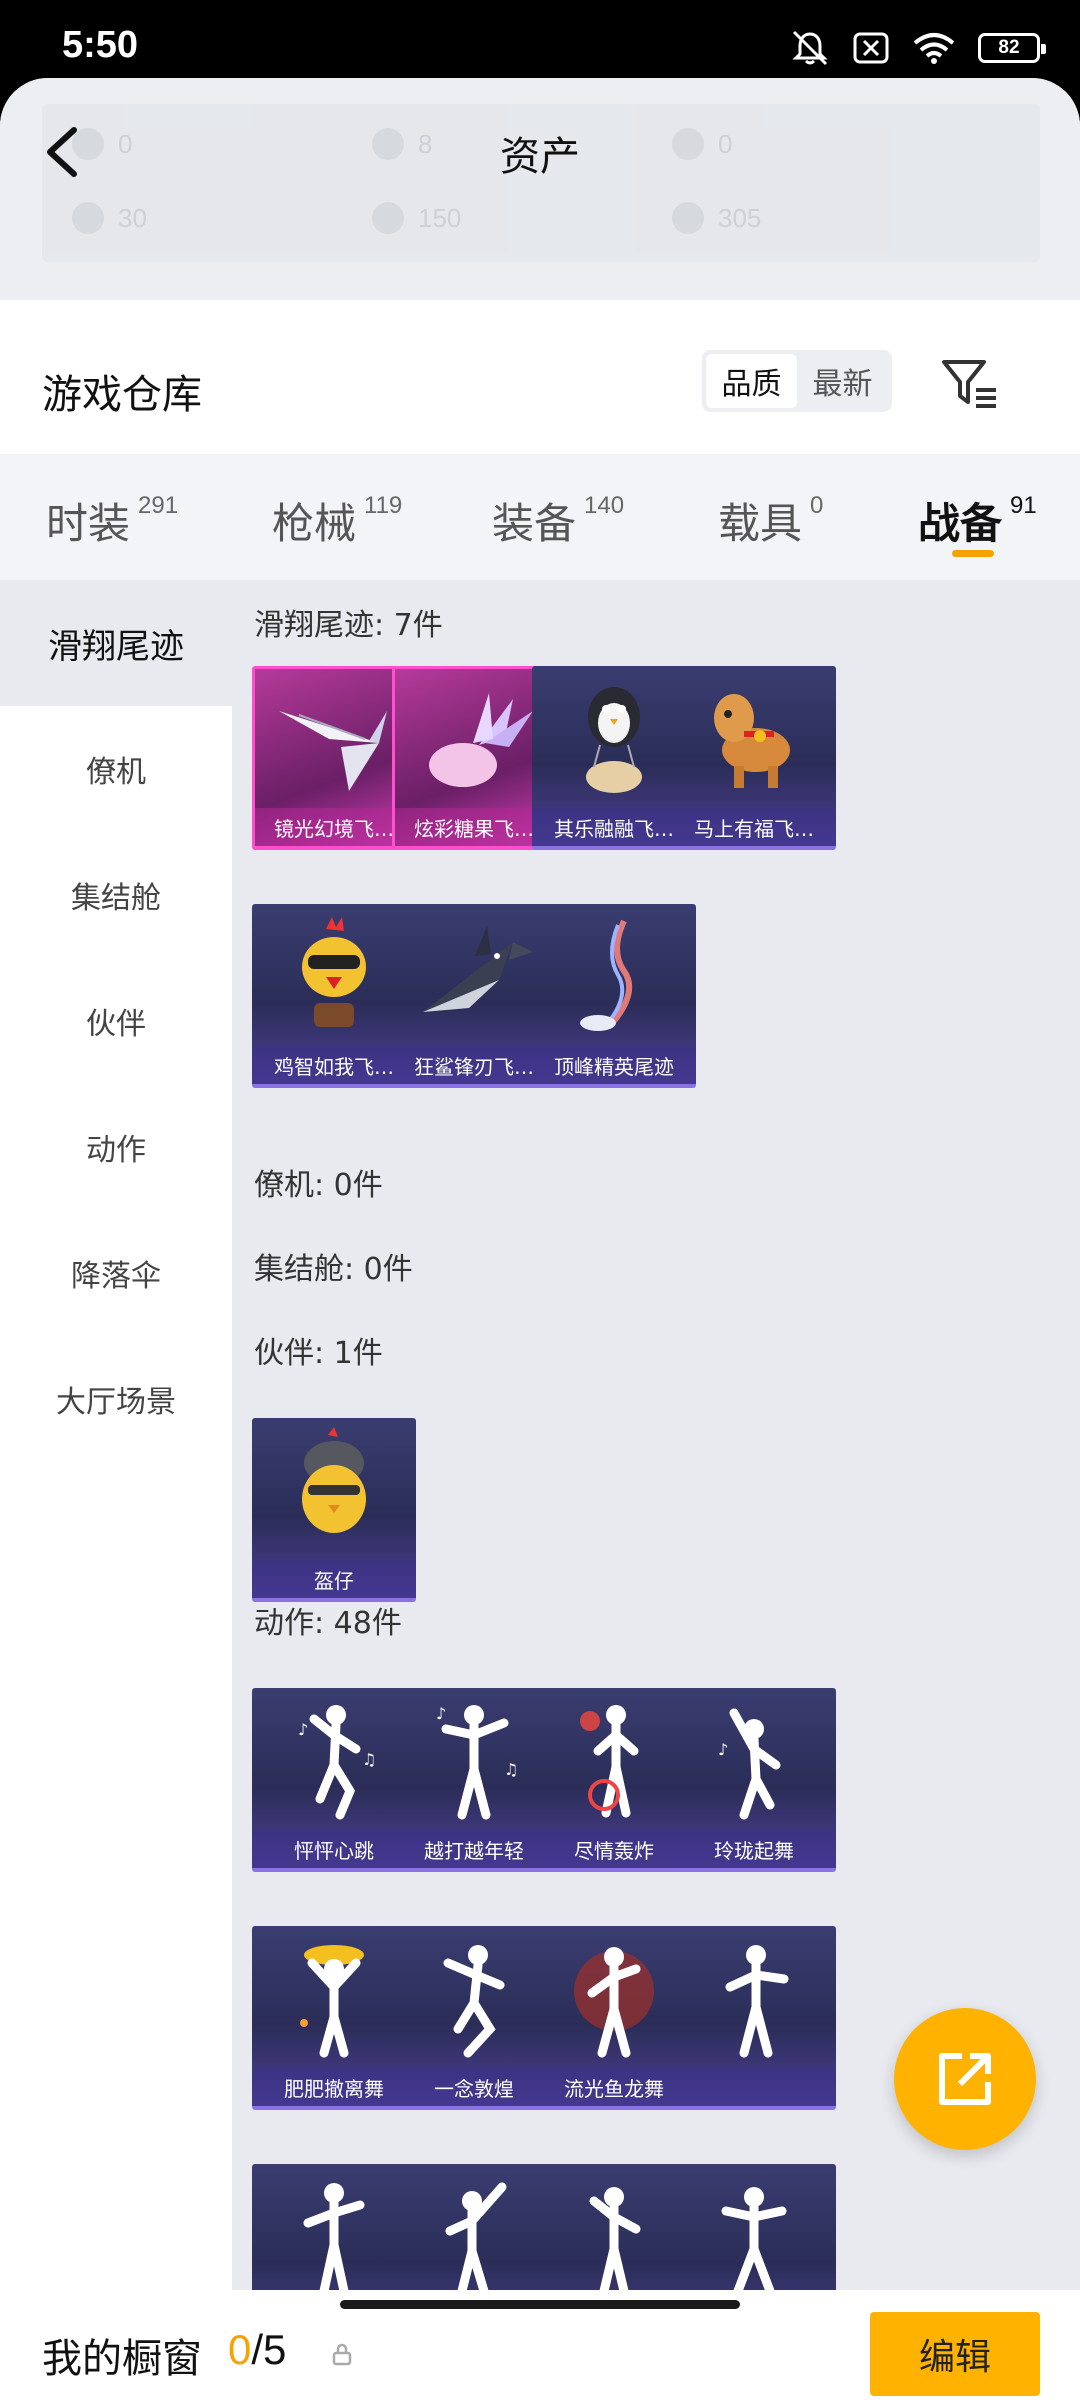 The height and width of the screenshot is (2400, 1080). What do you see at coordinates (817, 505) in the screenshot?
I see `tab-count: 0` at bounding box center [817, 505].